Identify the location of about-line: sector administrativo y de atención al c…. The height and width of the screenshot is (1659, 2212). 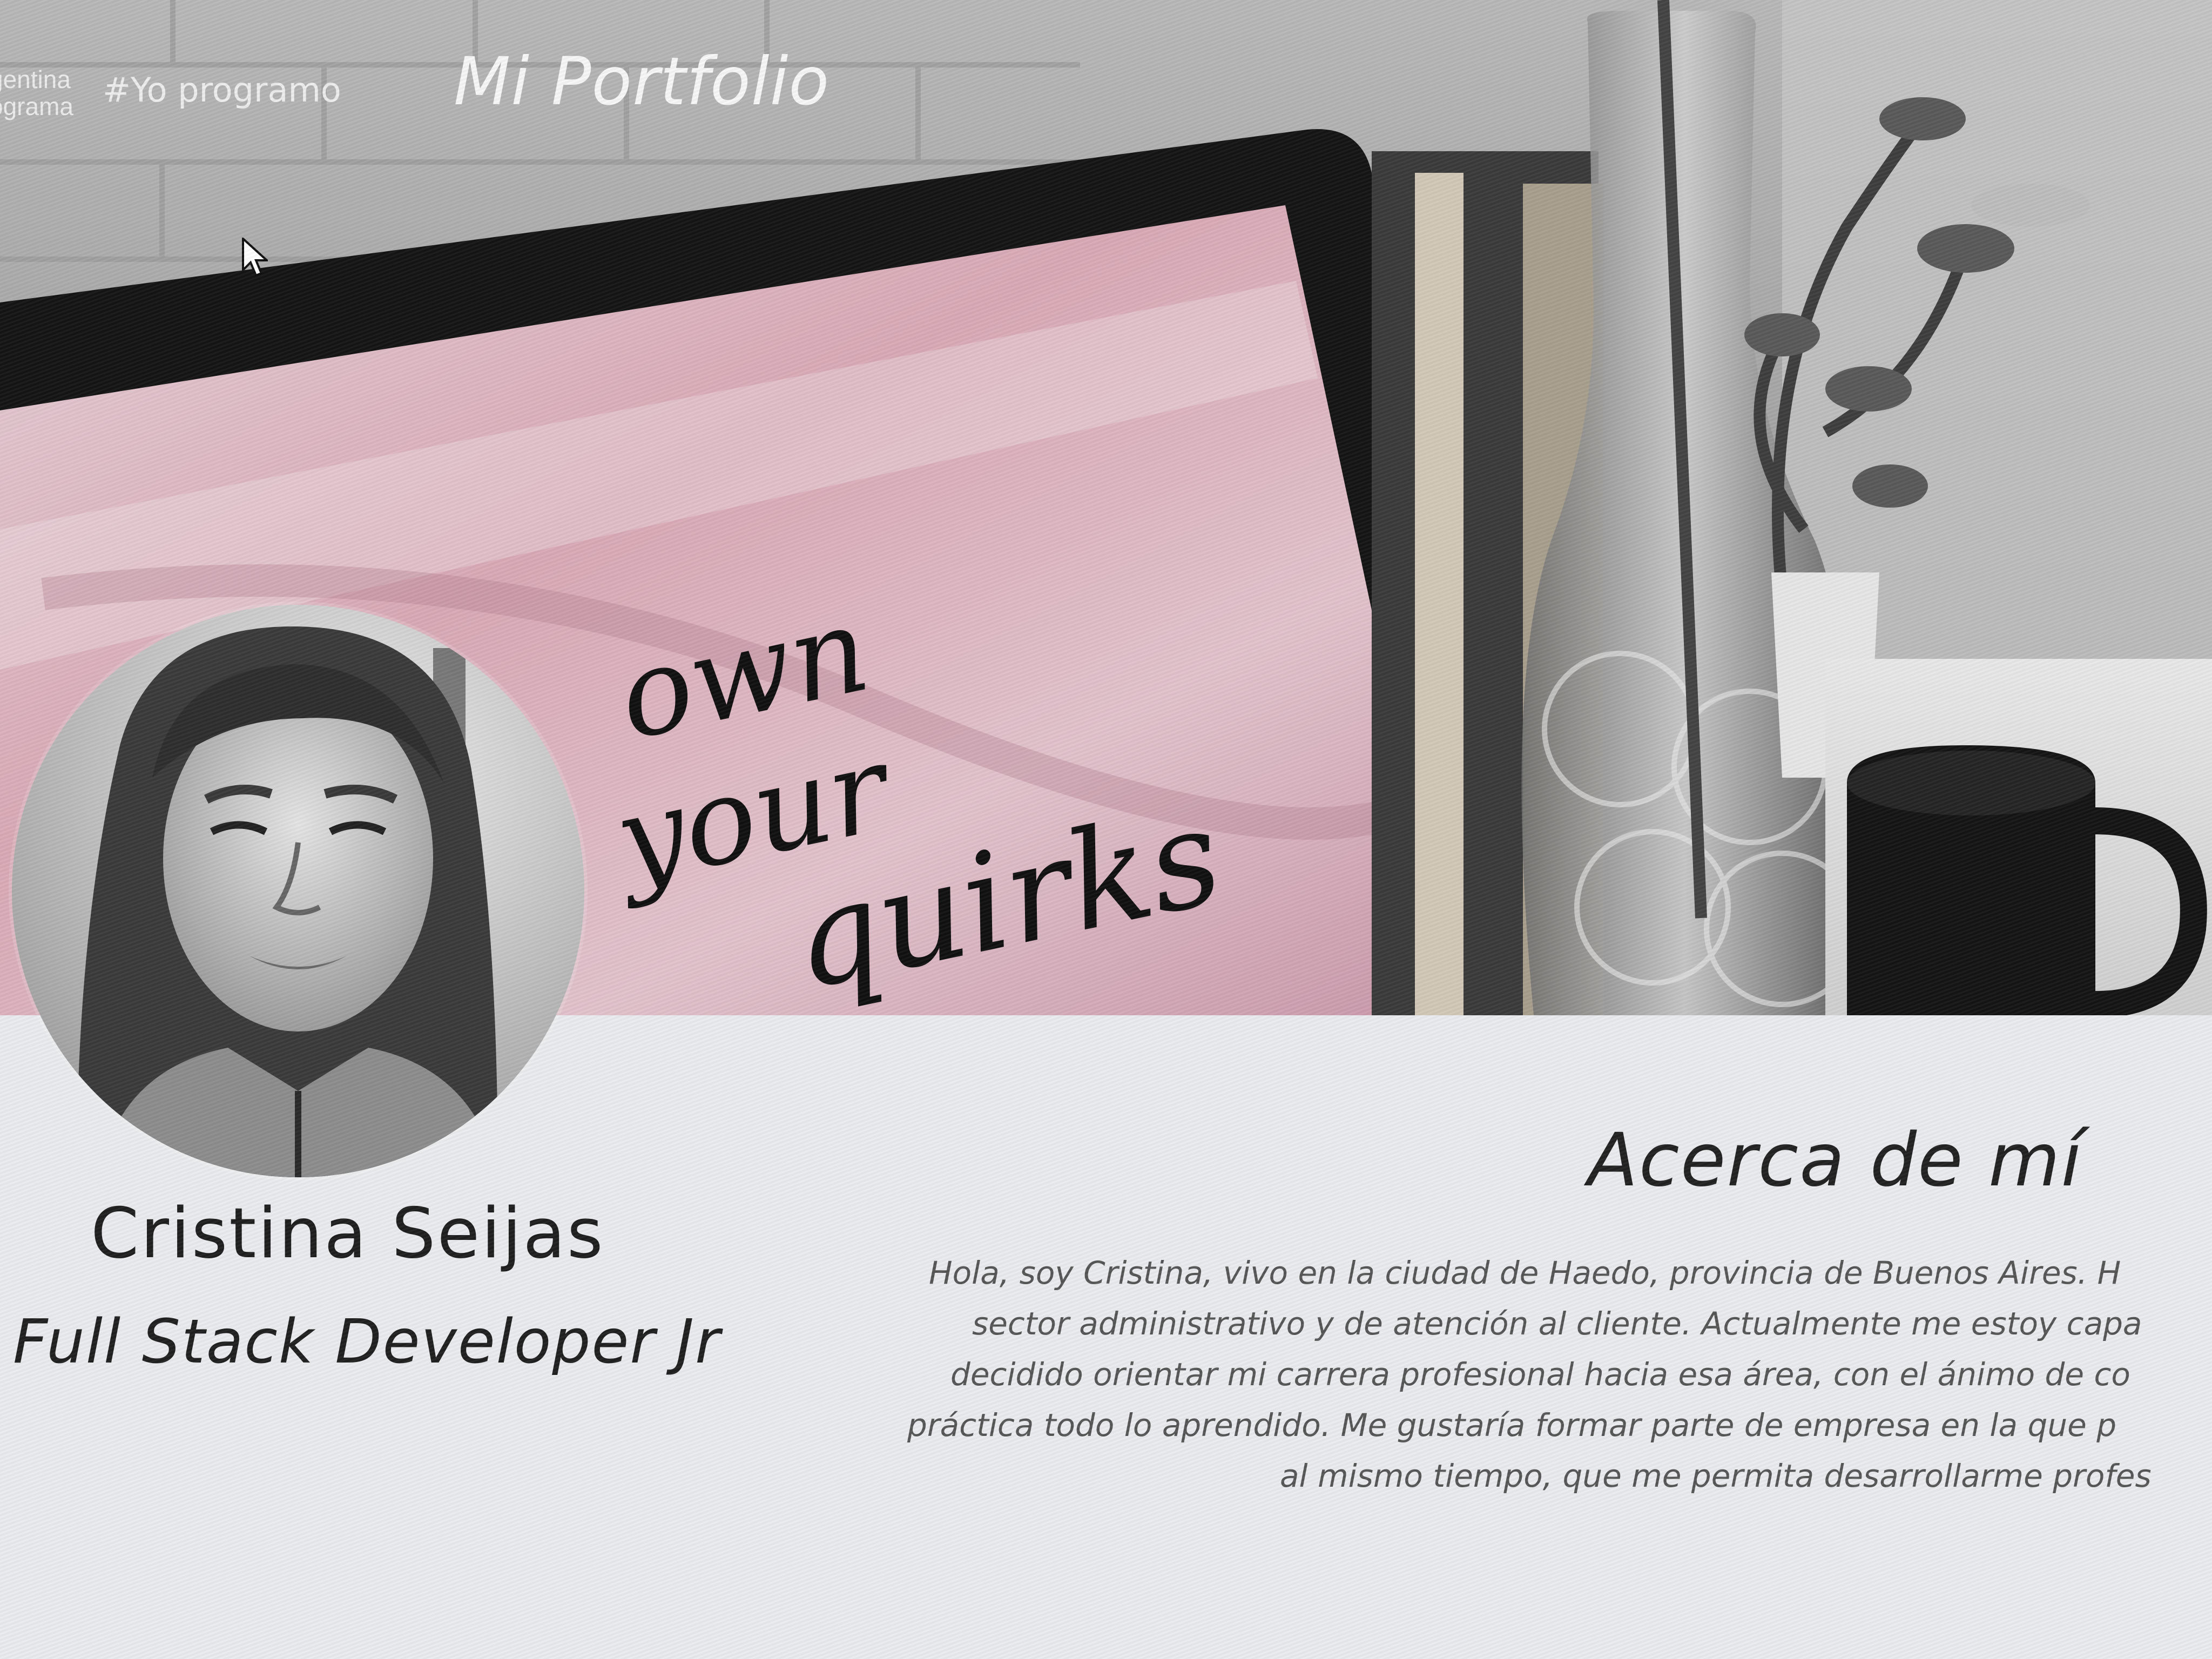
(1557, 1323).